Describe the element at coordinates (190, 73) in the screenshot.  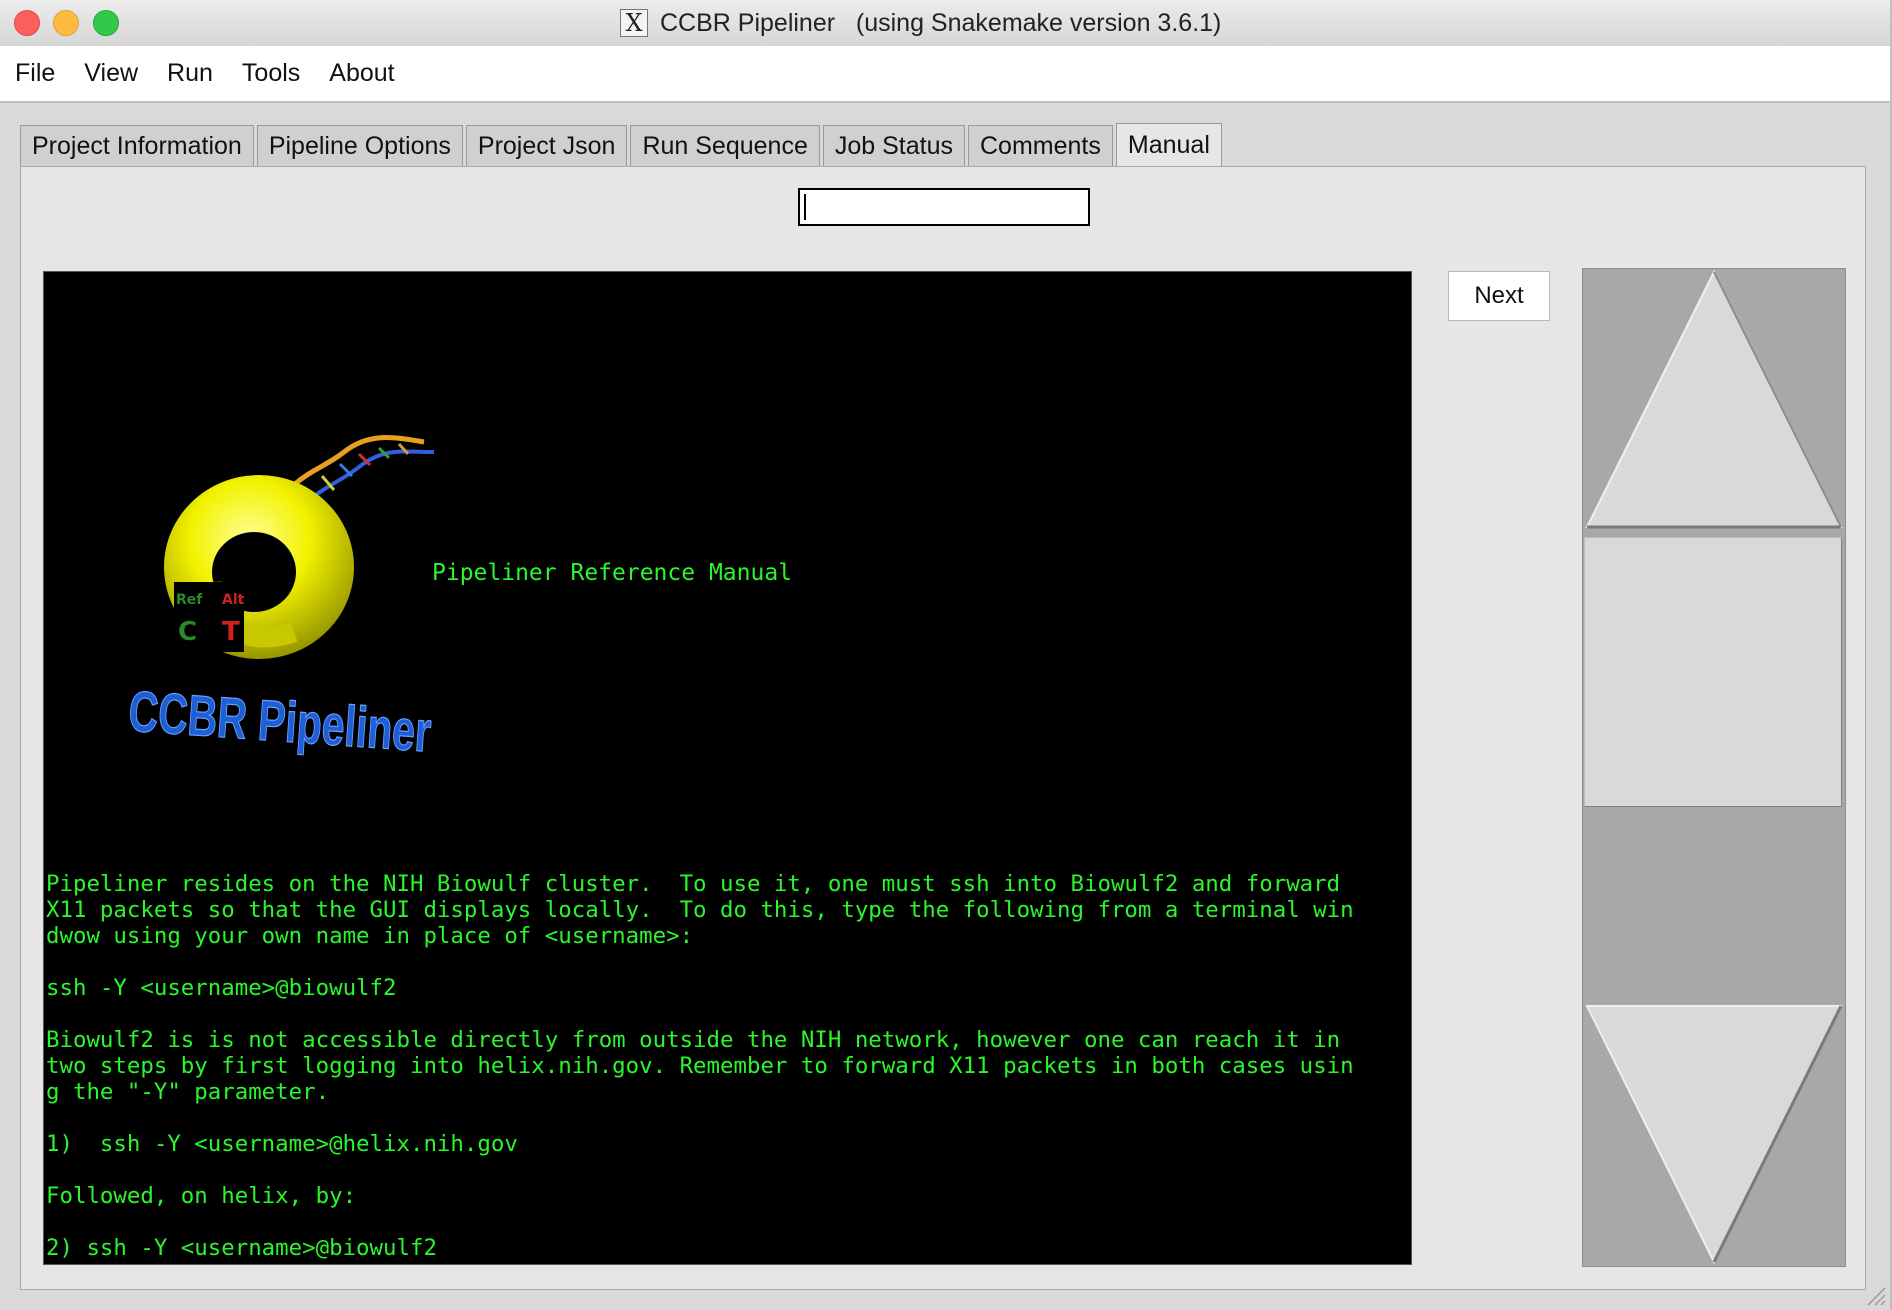
I see `menu-run: Run` at that location.